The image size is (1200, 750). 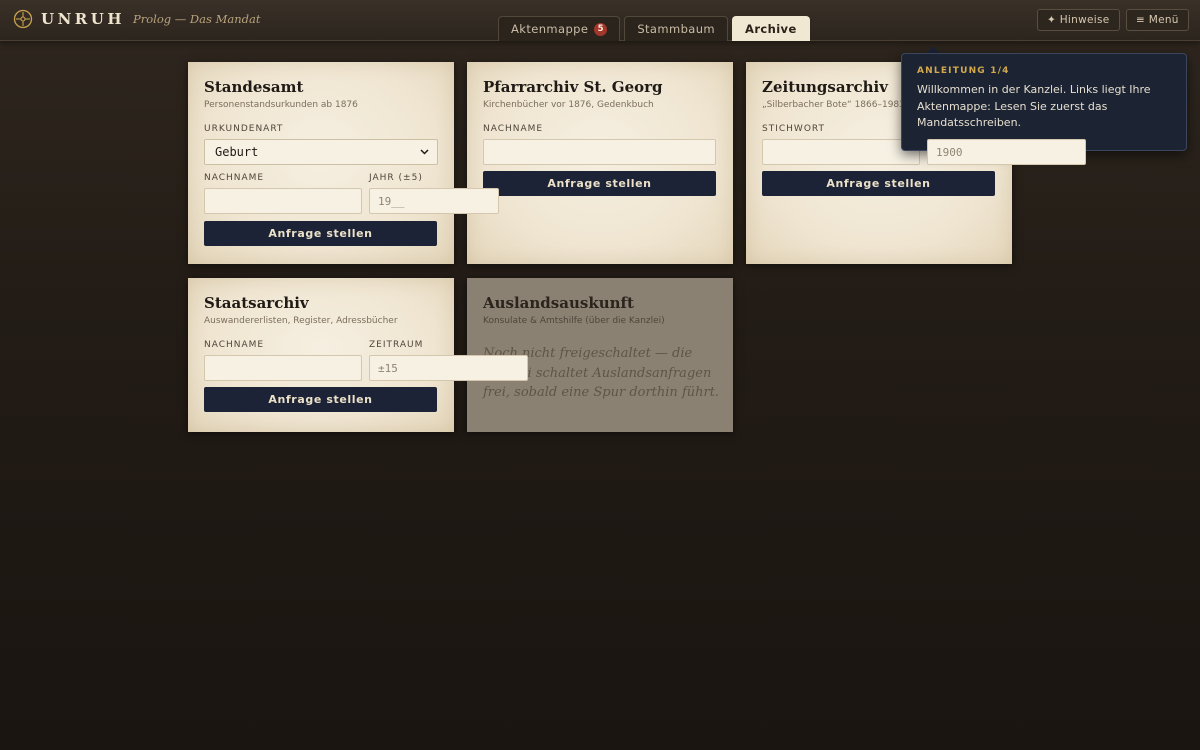 I want to click on tab-label: Archive, so click(x=771, y=29).